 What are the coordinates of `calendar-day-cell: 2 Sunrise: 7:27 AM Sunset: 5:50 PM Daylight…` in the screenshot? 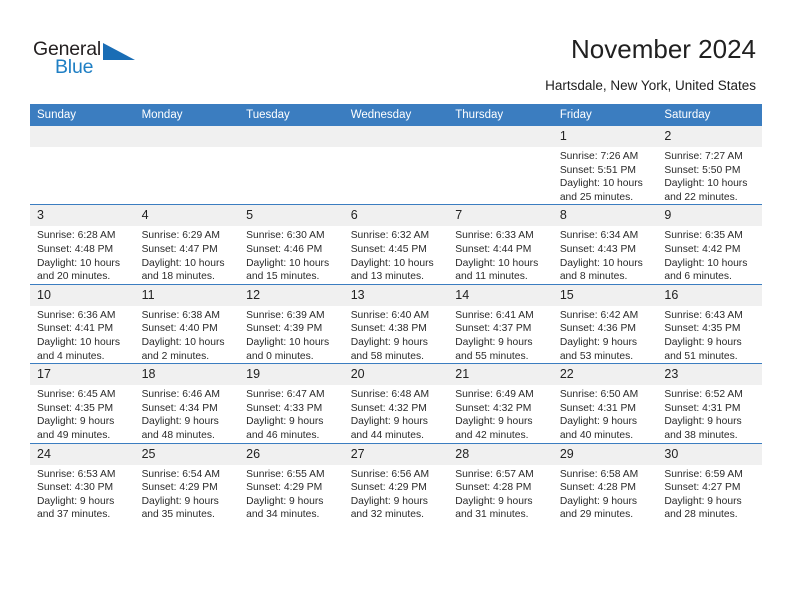 It's located at (709, 165).